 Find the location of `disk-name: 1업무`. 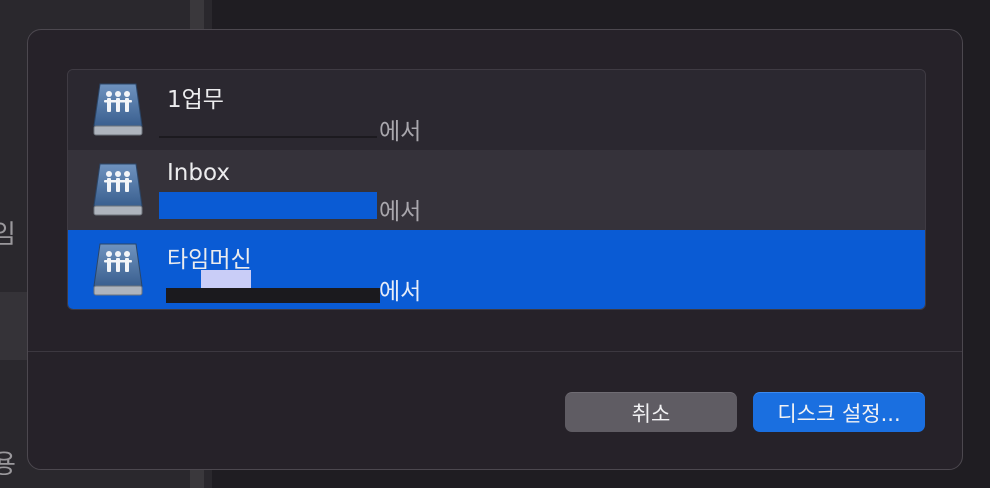

disk-name: 1업무 is located at coordinates (195, 100).